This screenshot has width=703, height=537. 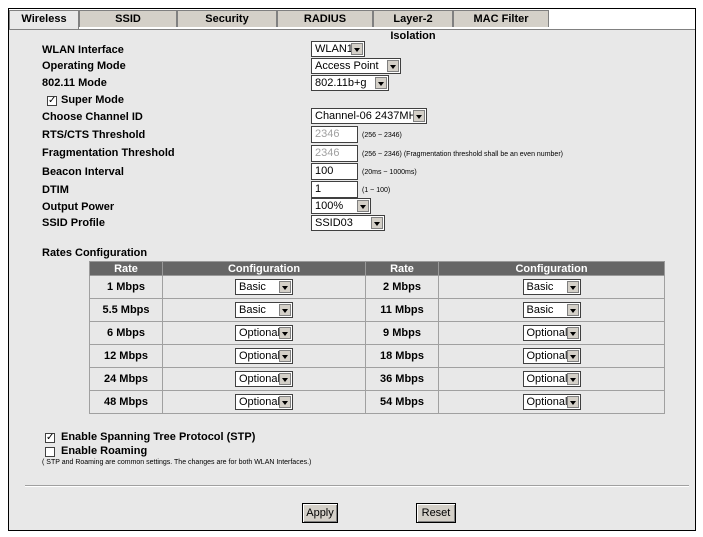 What do you see at coordinates (126, 333) in the screenshot?
I see `rate-cell: 6 Mbps` at bounding box center [126, 333].